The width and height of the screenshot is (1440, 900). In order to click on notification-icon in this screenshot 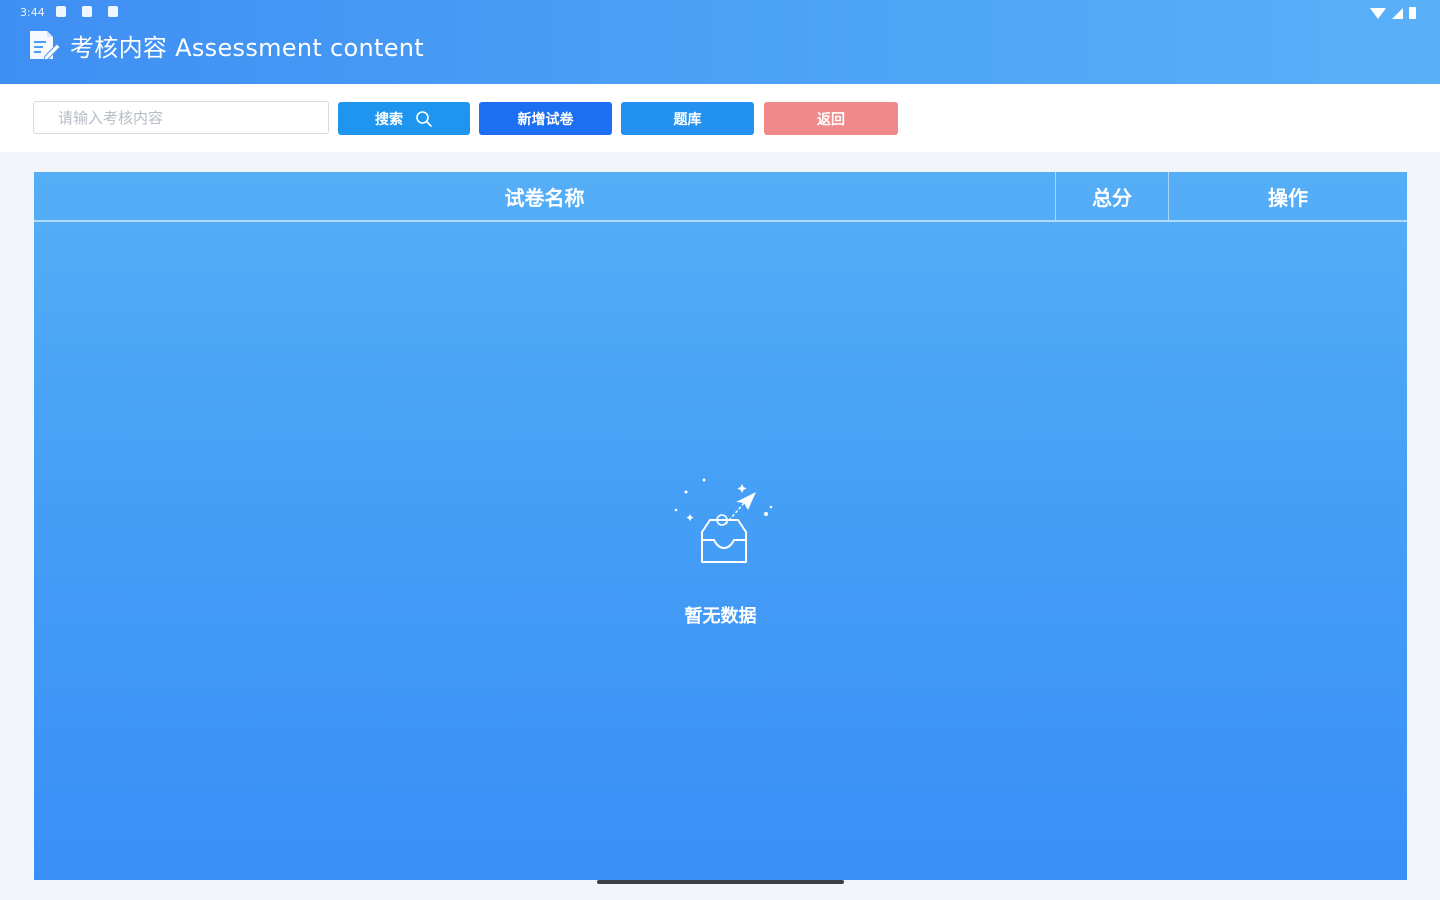, I will do `click(113, 11)`.